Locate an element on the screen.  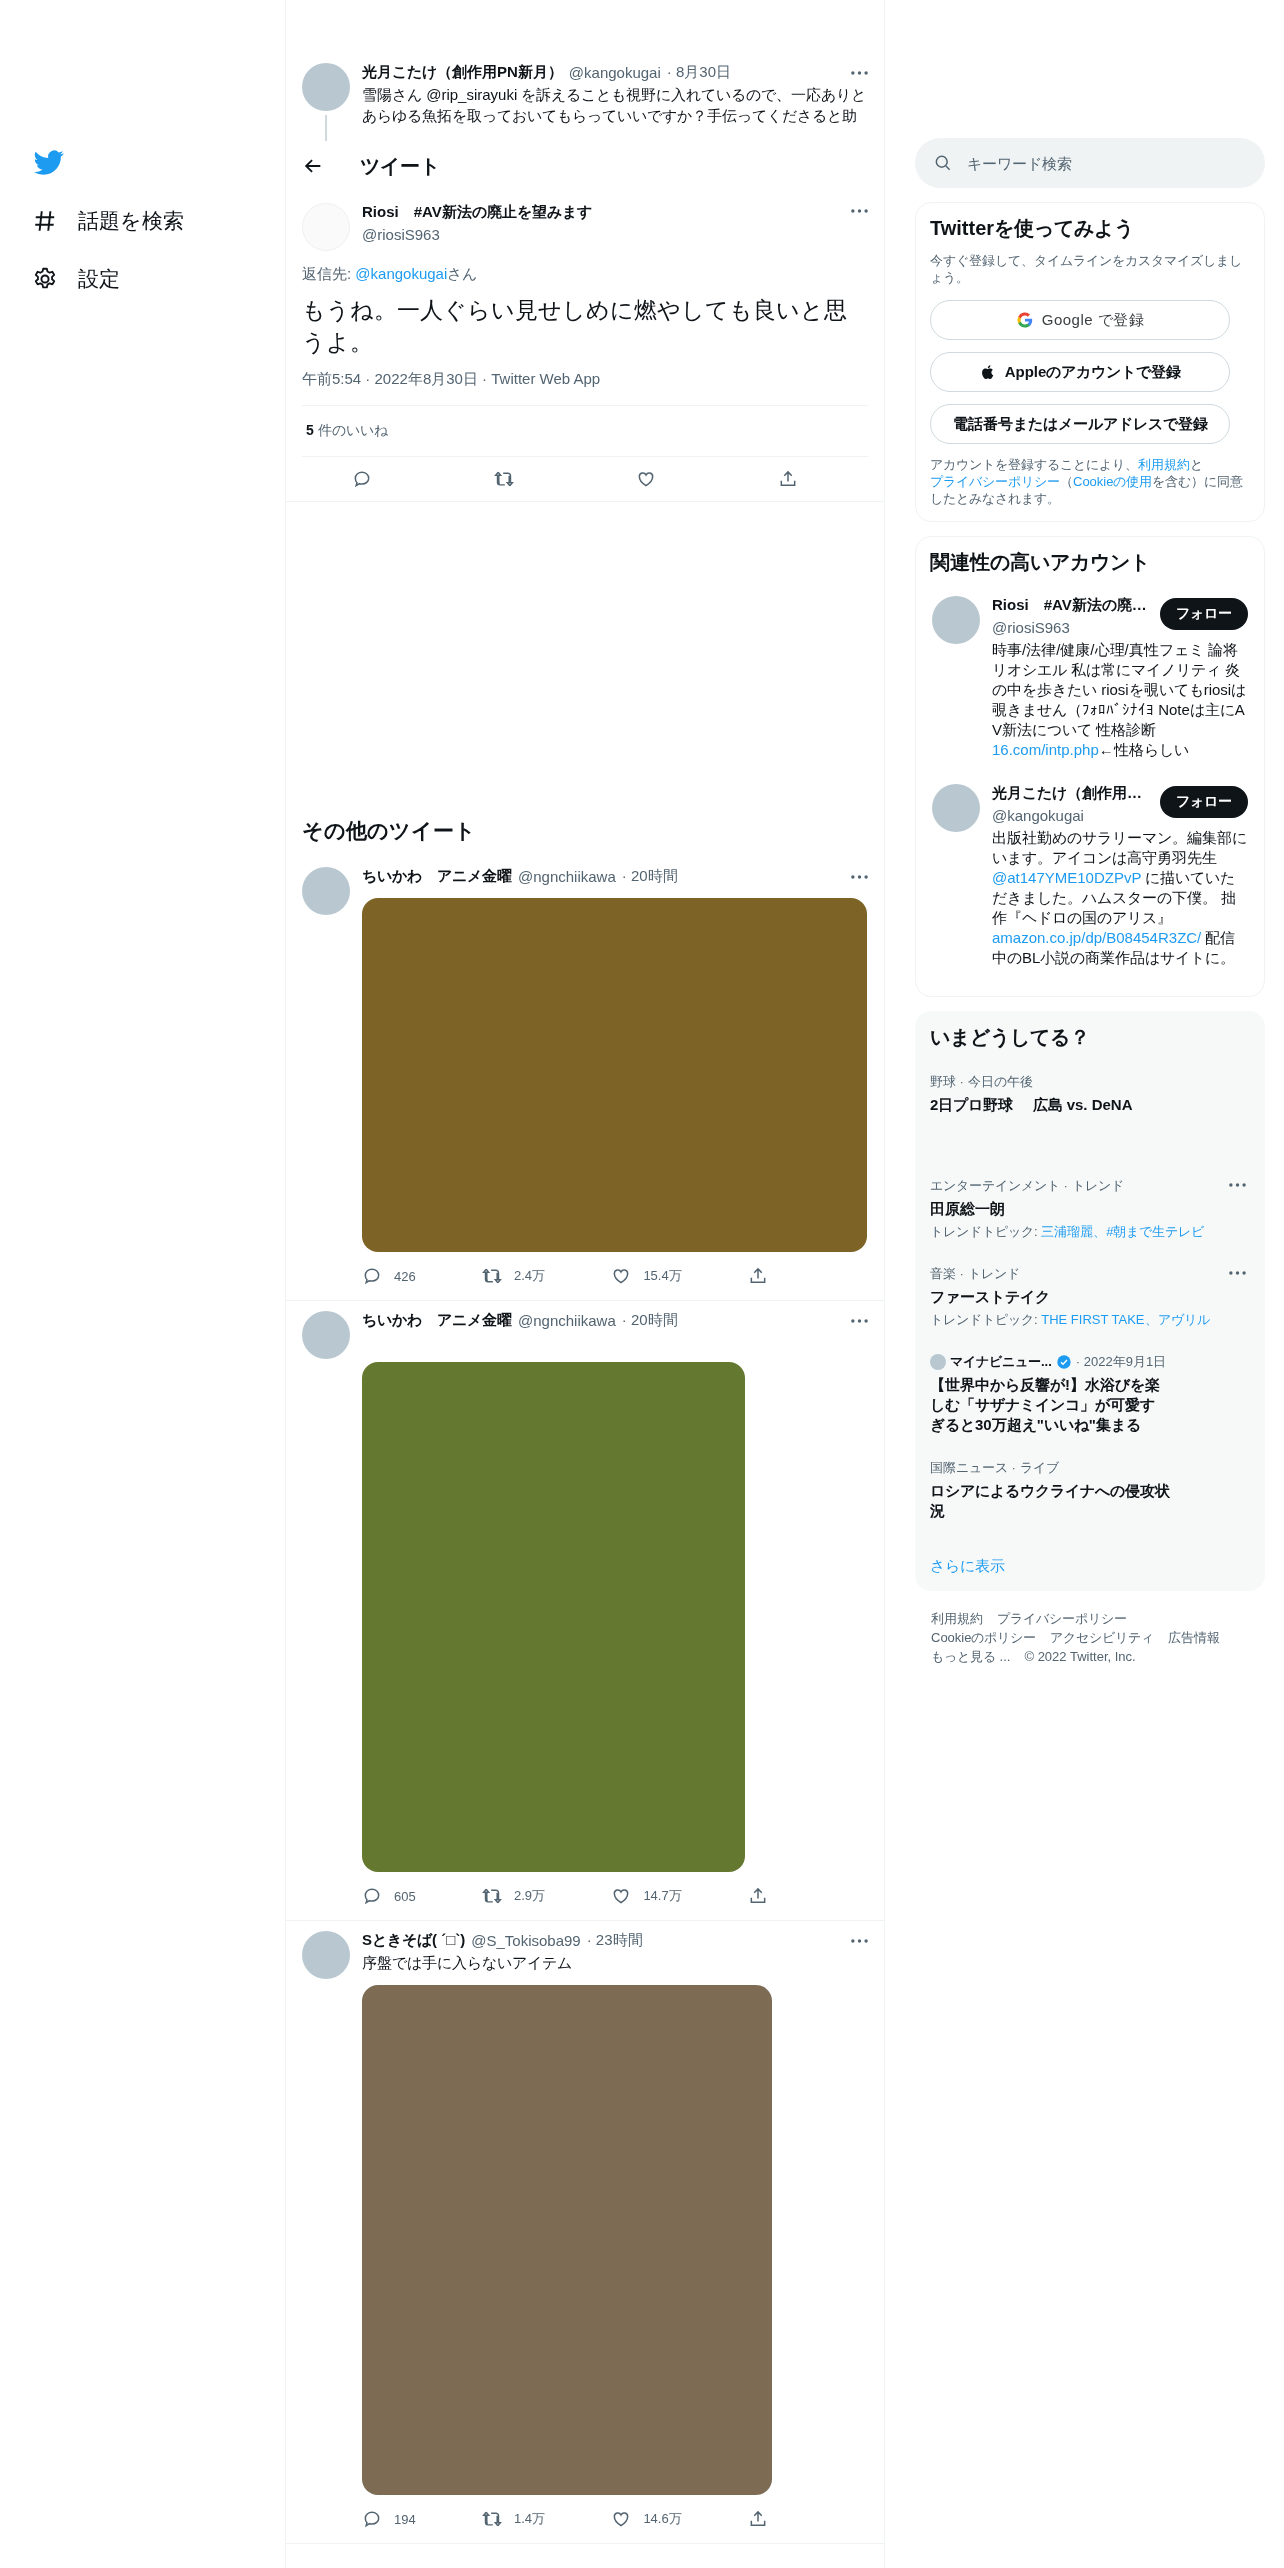
user-name: 光月こたけ（創作用PN新月） is located at coordinates (462, 72).